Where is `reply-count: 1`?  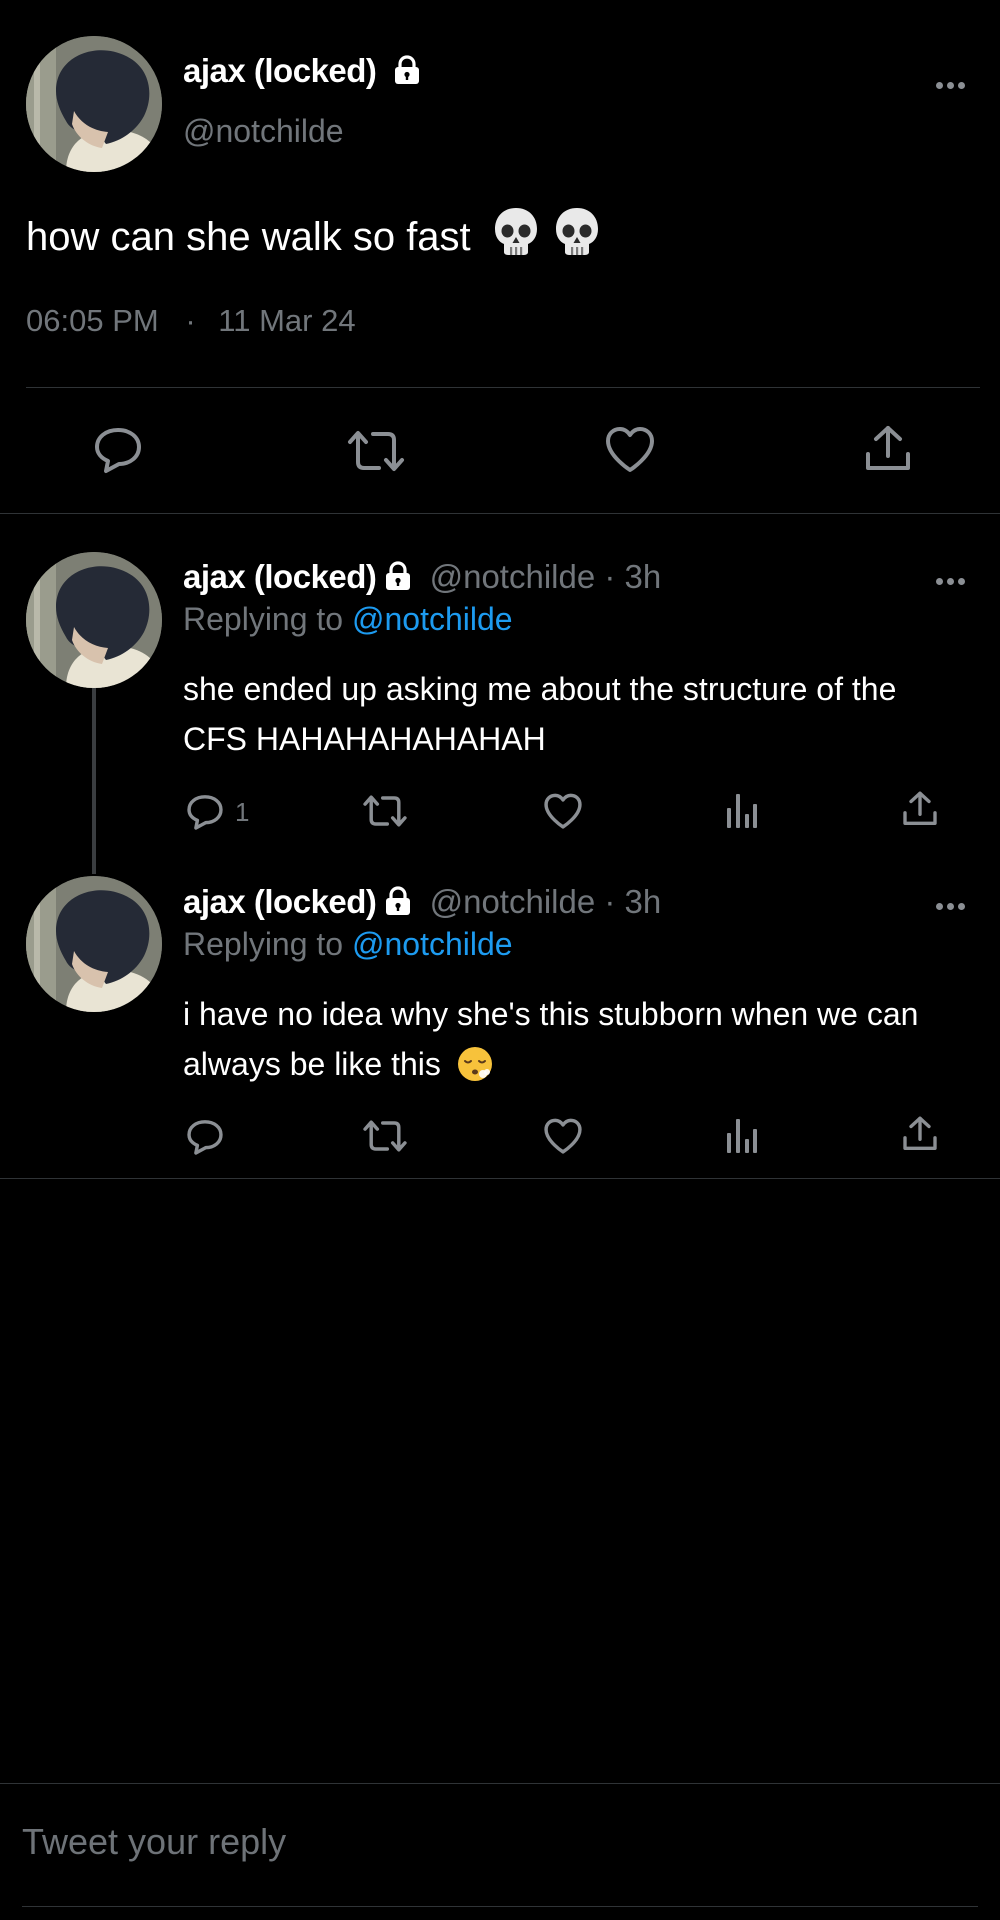 reply-count: 1 is located at coordinates (242, 812).